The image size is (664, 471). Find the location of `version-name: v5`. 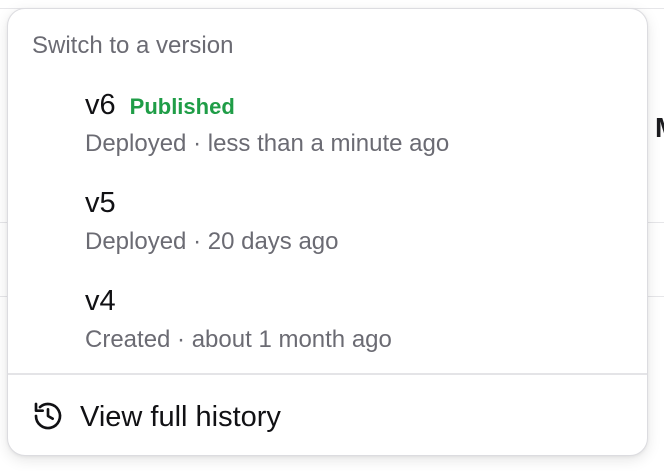

version-name: v5 is located at coordinates (100, 203).